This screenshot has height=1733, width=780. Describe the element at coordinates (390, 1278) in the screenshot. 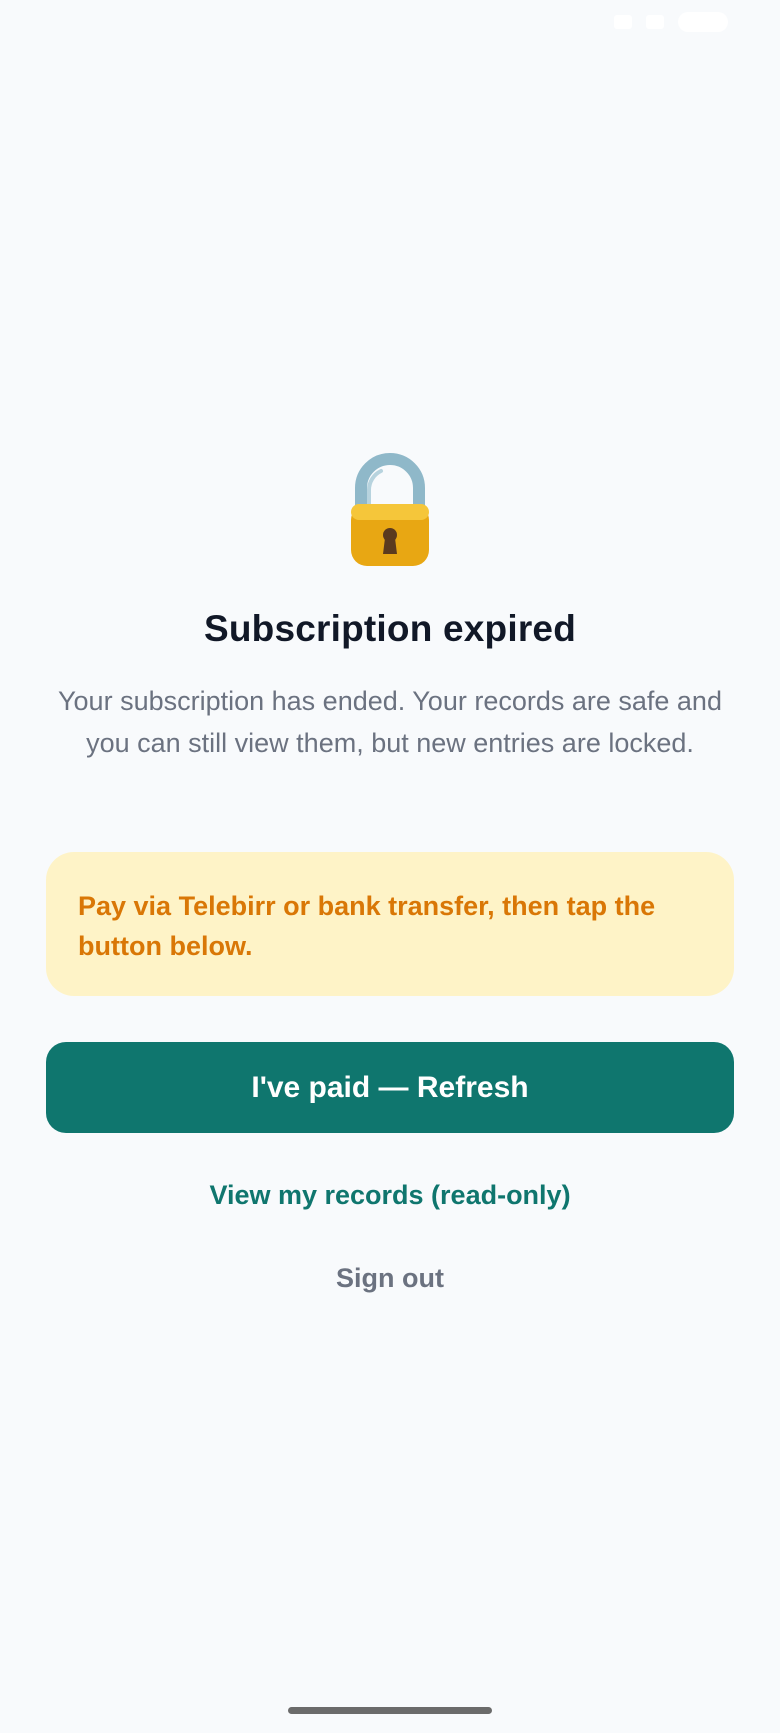

I see `sign-out-button: Sign out` at that location.